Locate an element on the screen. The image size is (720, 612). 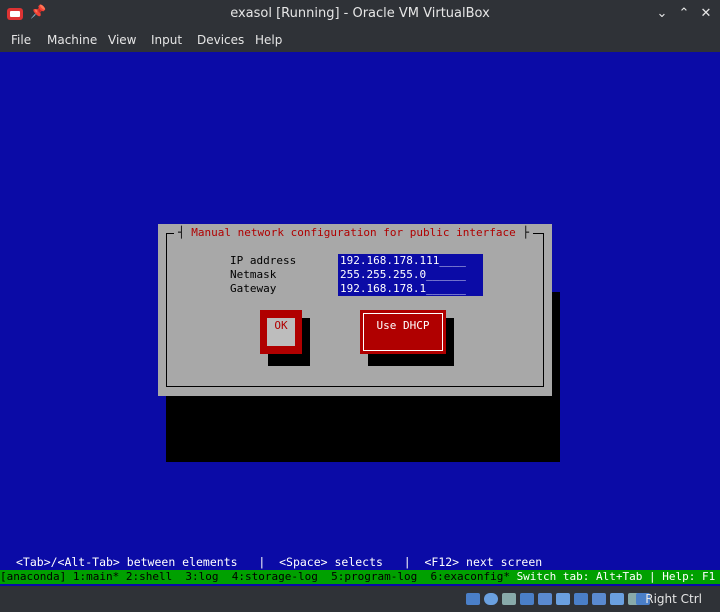
menu-file: File is located at coordinates (21, 40).